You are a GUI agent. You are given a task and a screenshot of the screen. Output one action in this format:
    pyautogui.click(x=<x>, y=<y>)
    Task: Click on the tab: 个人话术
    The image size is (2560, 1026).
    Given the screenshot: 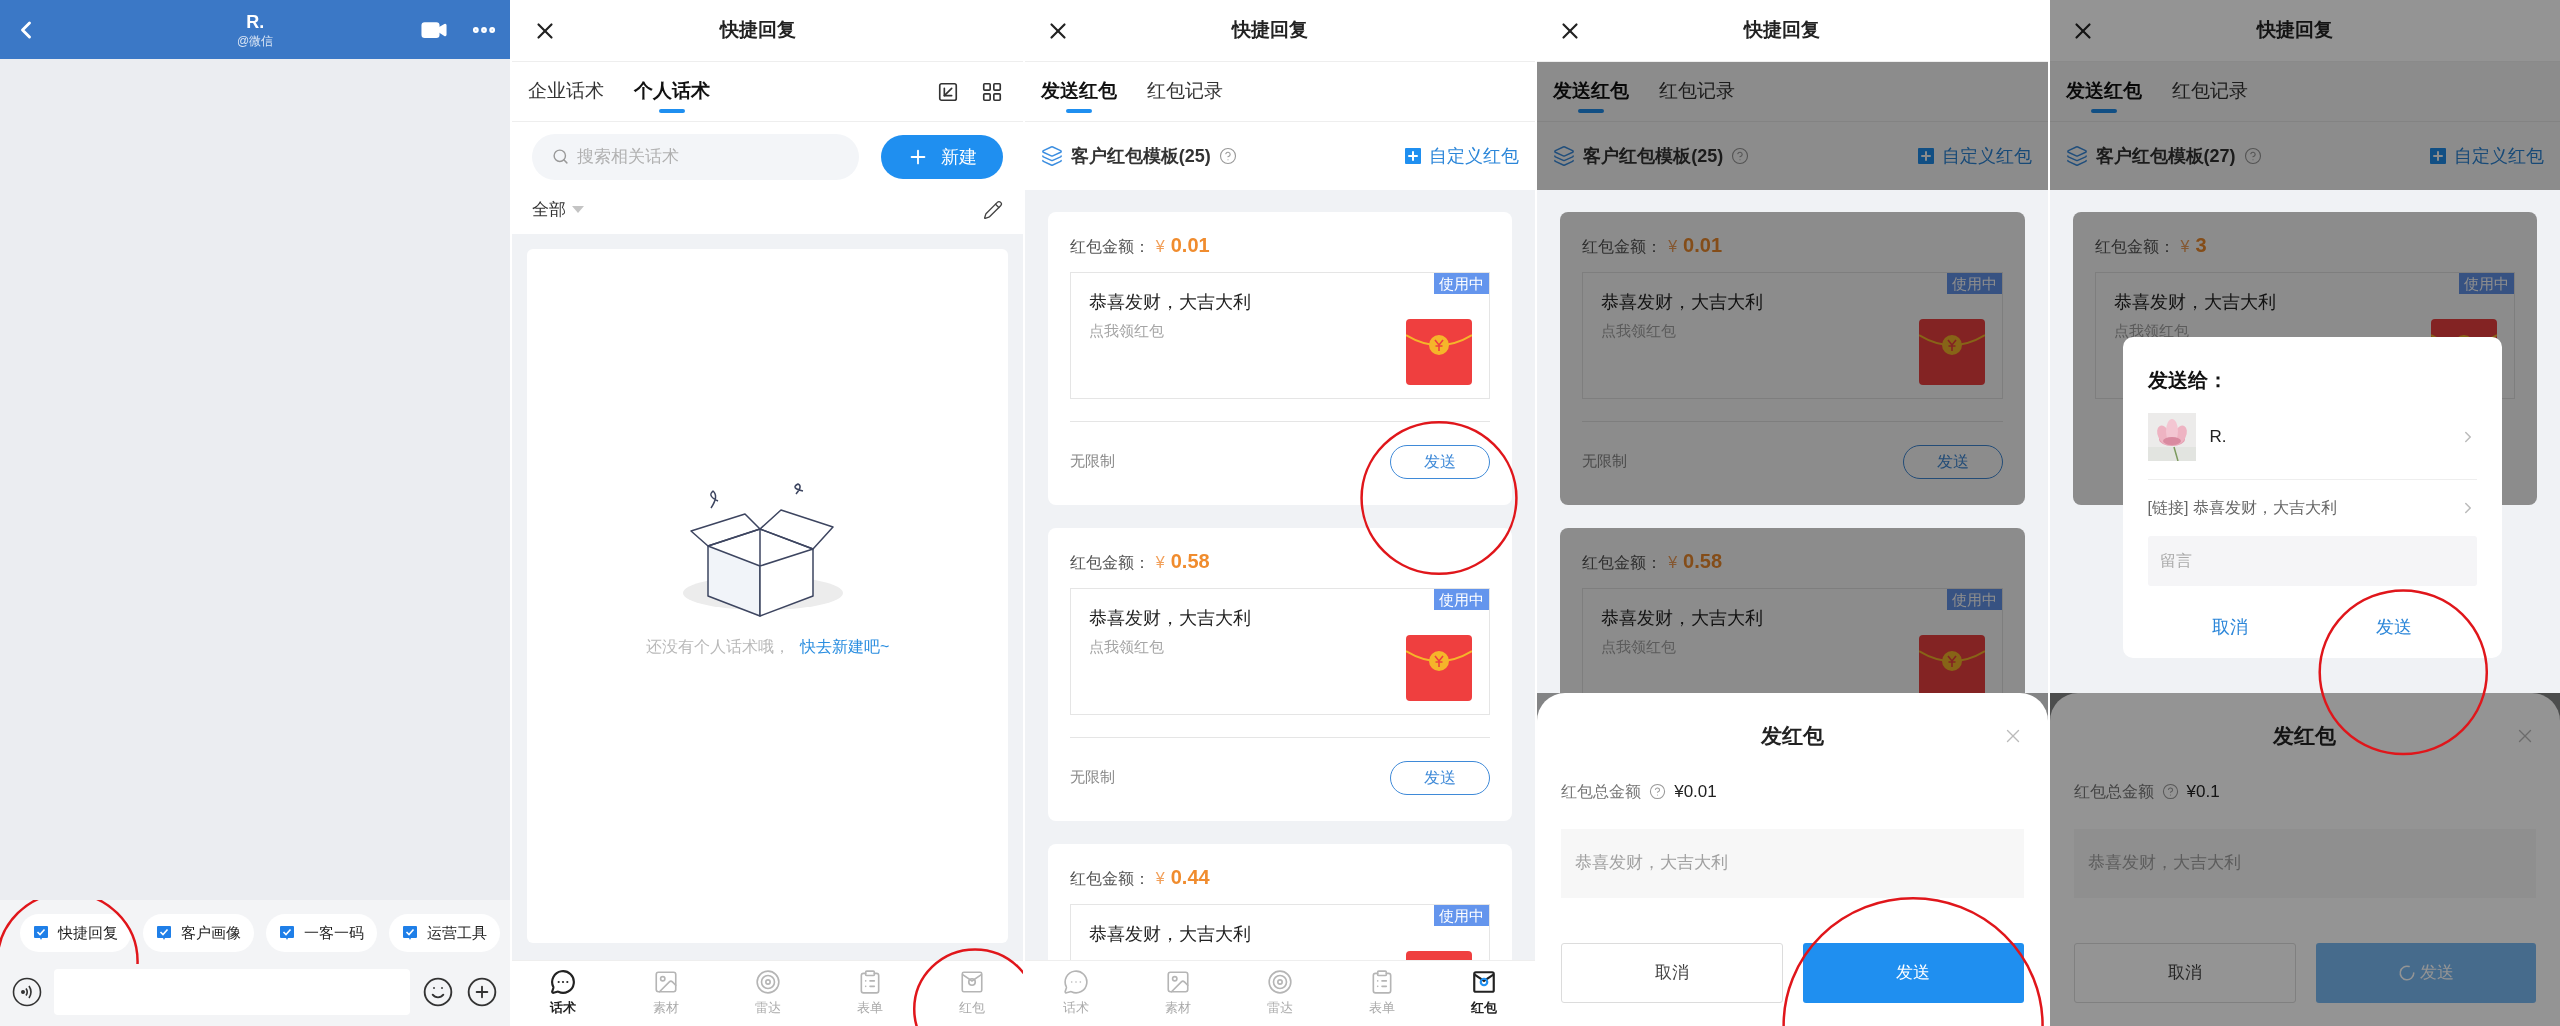 What is the action you would take?
    pyautogui.click(x=672, y=91)
    